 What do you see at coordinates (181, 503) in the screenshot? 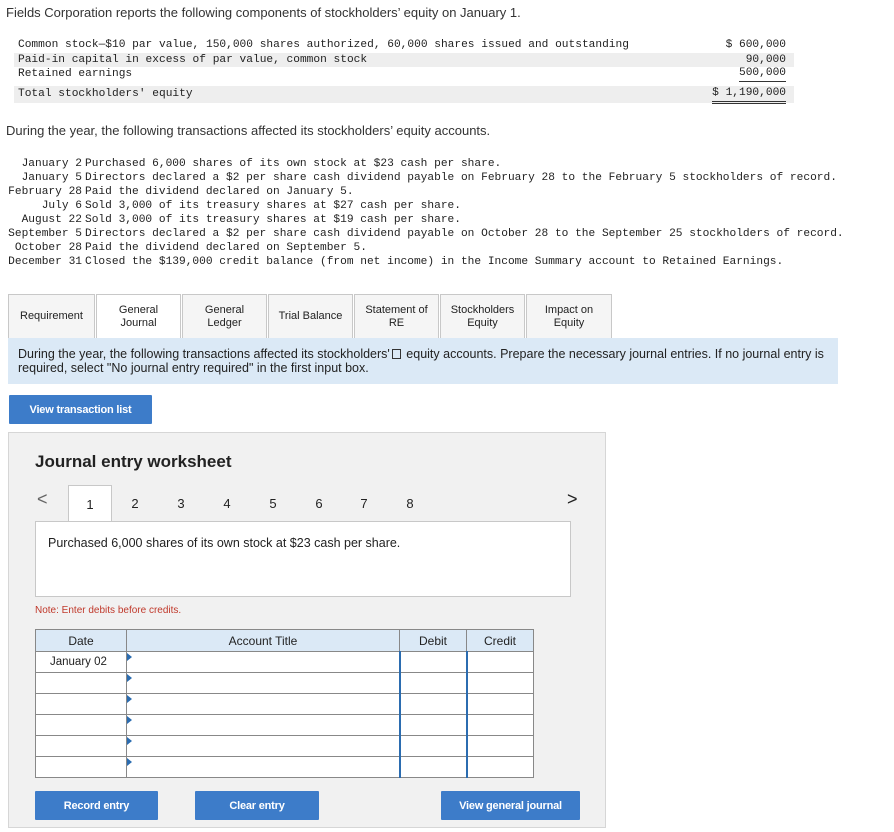
I see `page-tab-3: 3` at bounding box center [181, 503].